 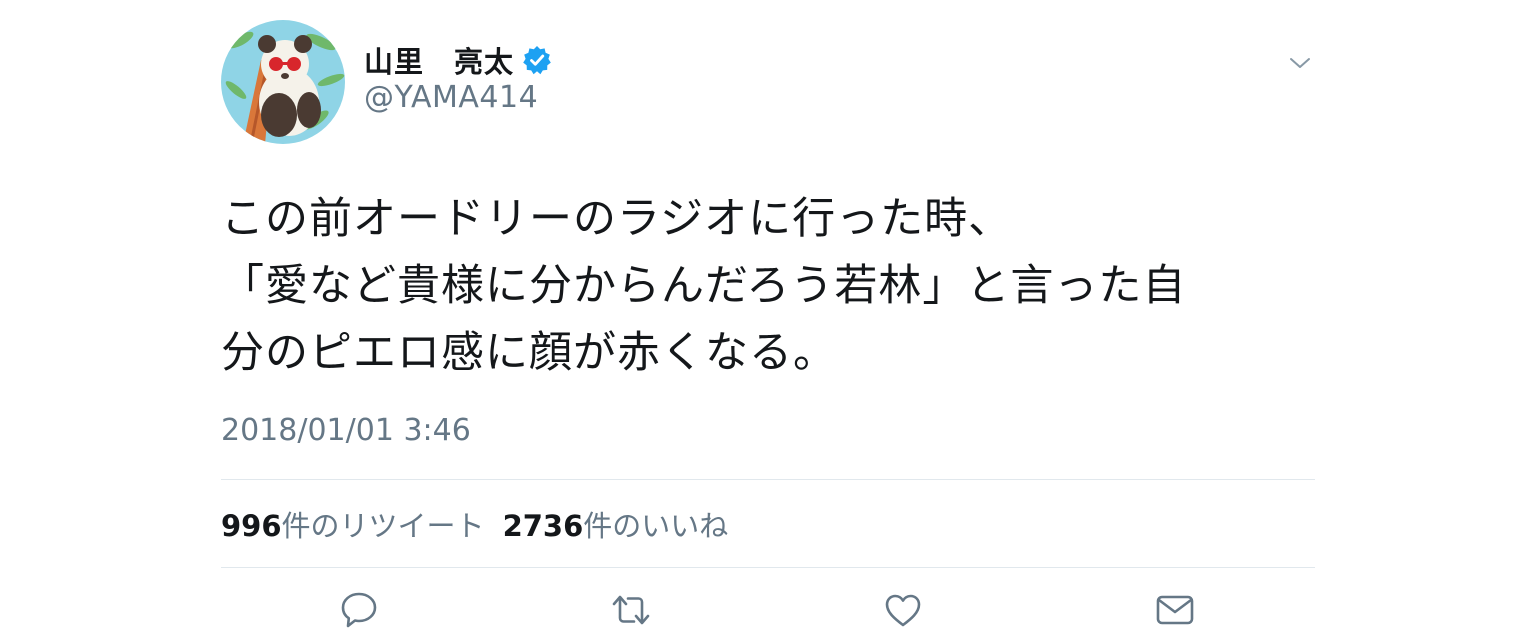 I want to click on retweet-count-link: 996 件のリツイート, so click(x=353, y=524).